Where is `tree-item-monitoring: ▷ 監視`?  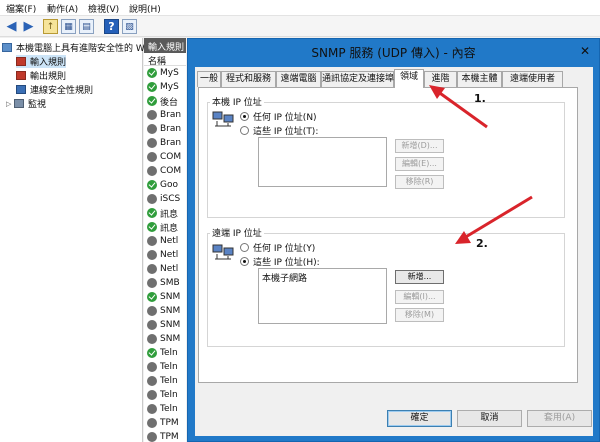 tree-item-monitoring: ▷ 監視 is located at coordinates (26, 103).